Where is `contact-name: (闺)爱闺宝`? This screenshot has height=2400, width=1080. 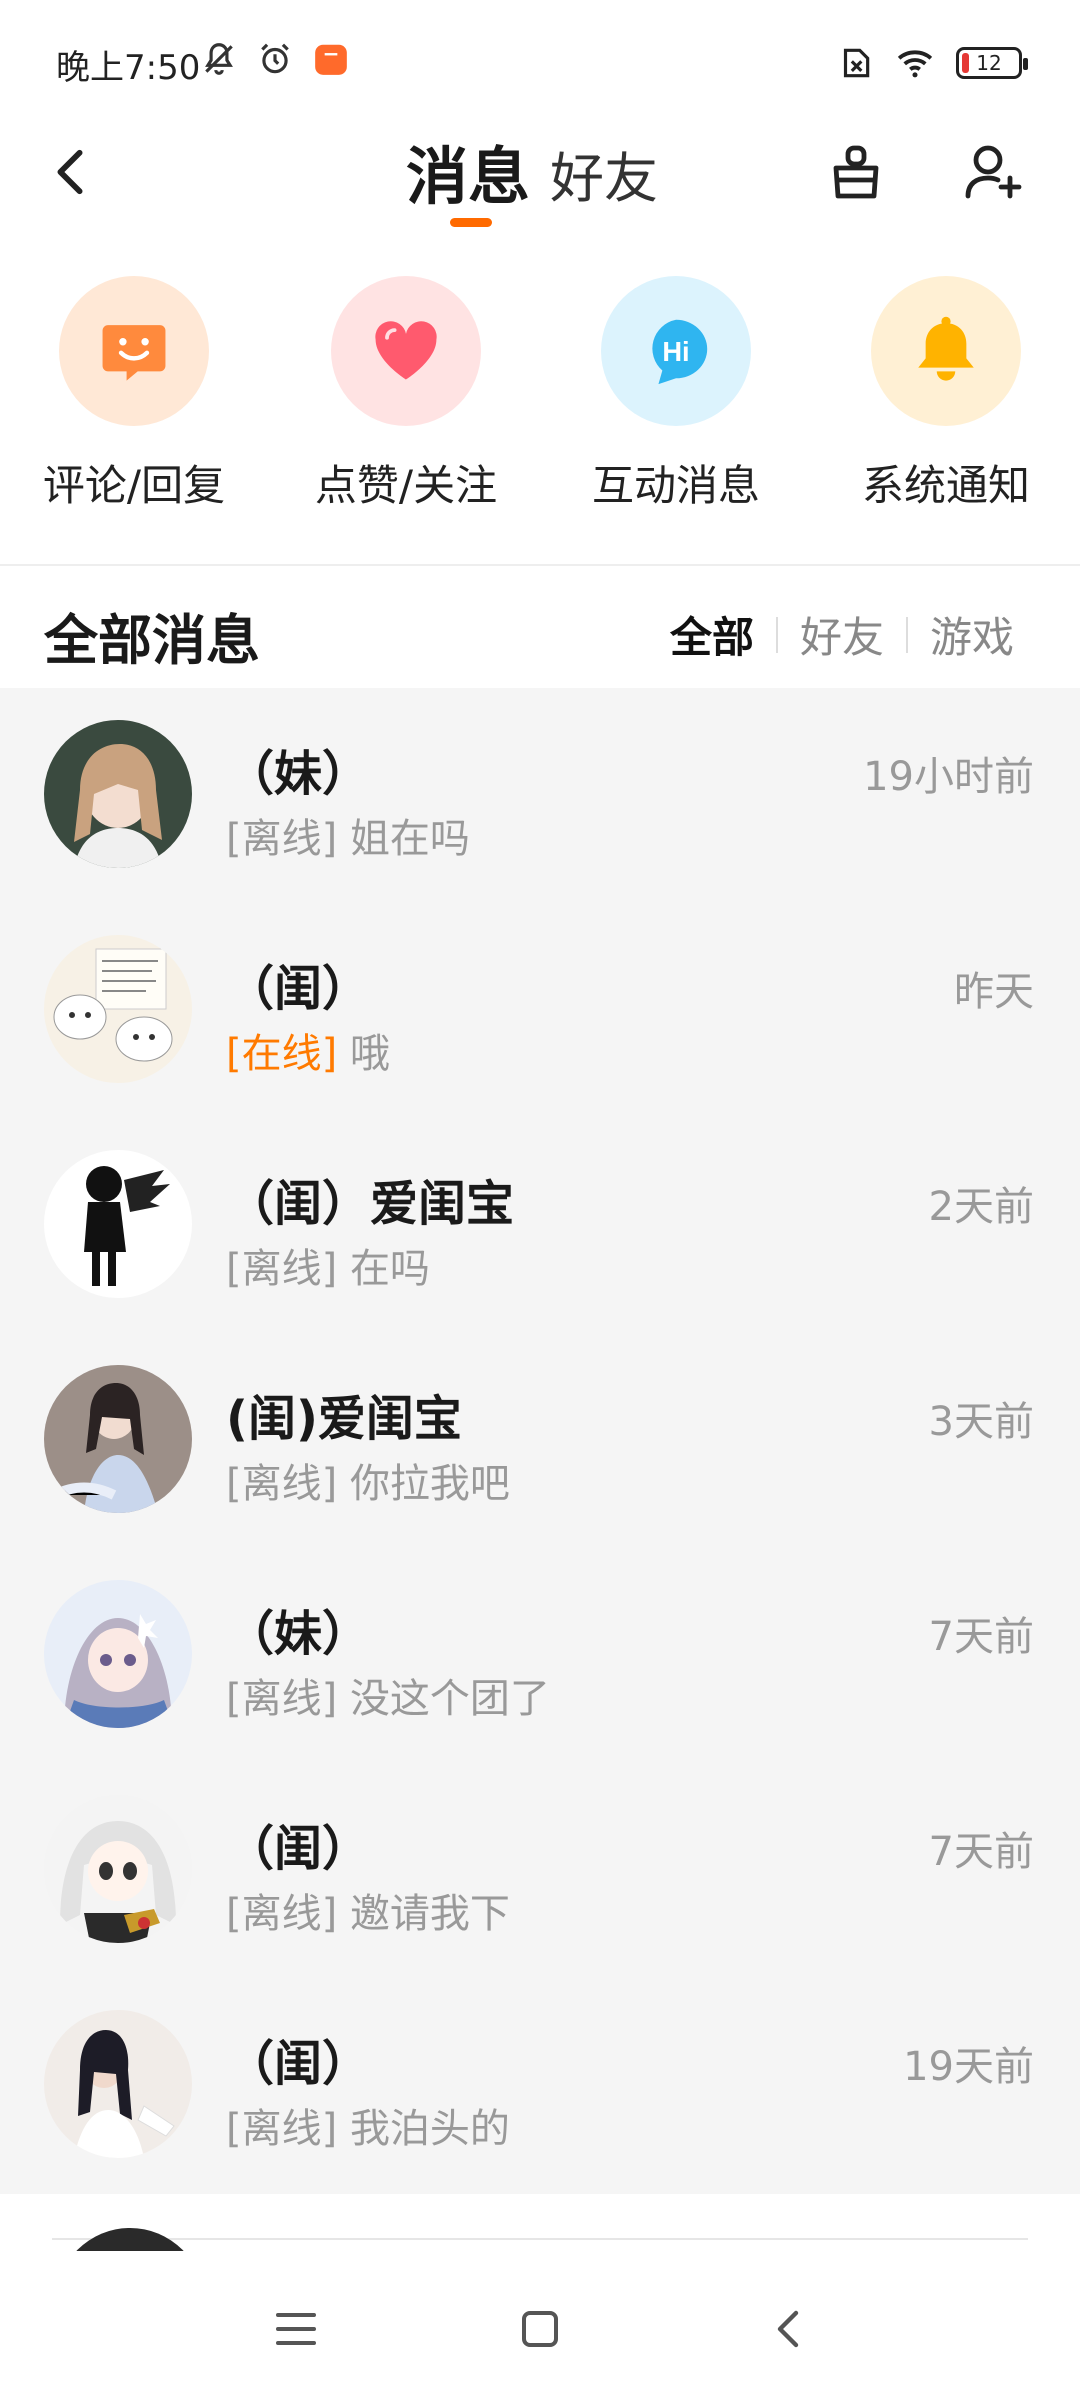 contact-name: (闺)爱闺宝 is located at coordinates (344, 1419).